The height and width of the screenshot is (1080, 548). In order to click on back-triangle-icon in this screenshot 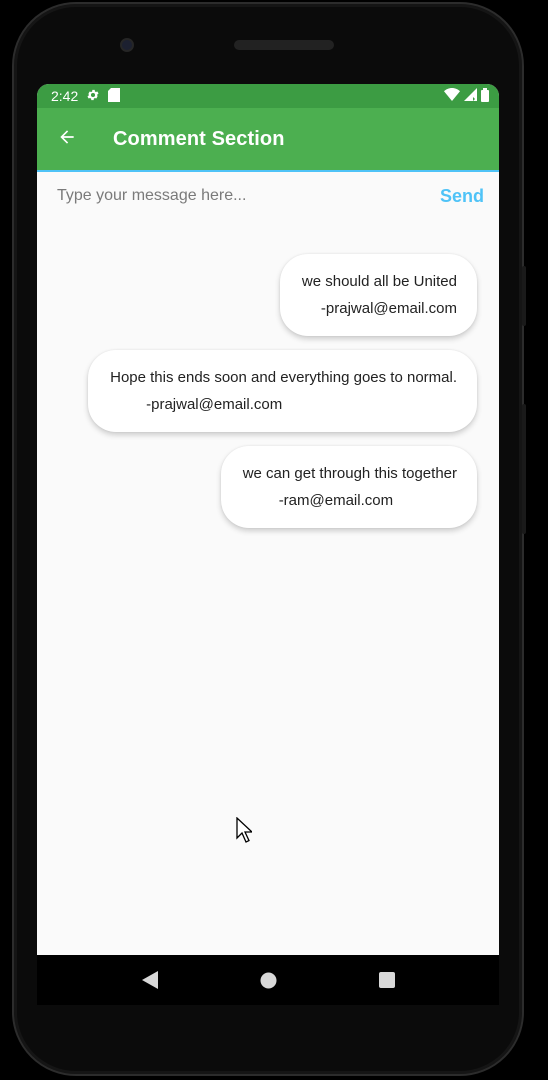, I will do `click(149, 980)`.